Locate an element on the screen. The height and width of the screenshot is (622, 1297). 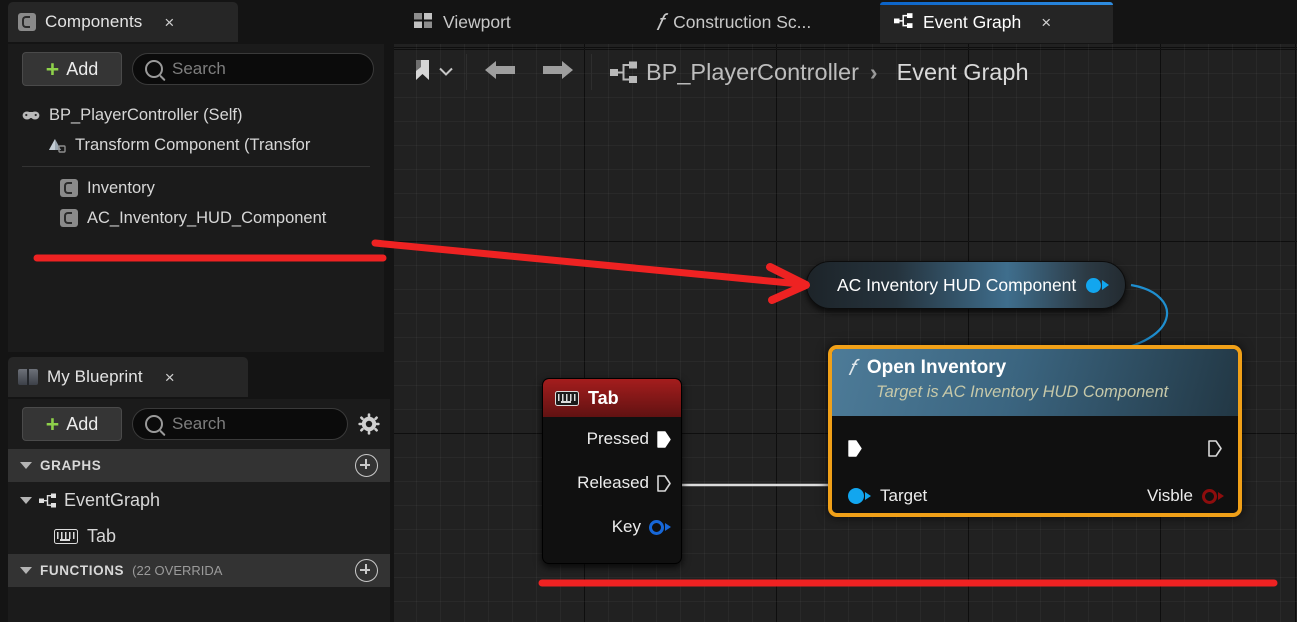
tab-viewport: Viewport is located at coordinates (480, 22).